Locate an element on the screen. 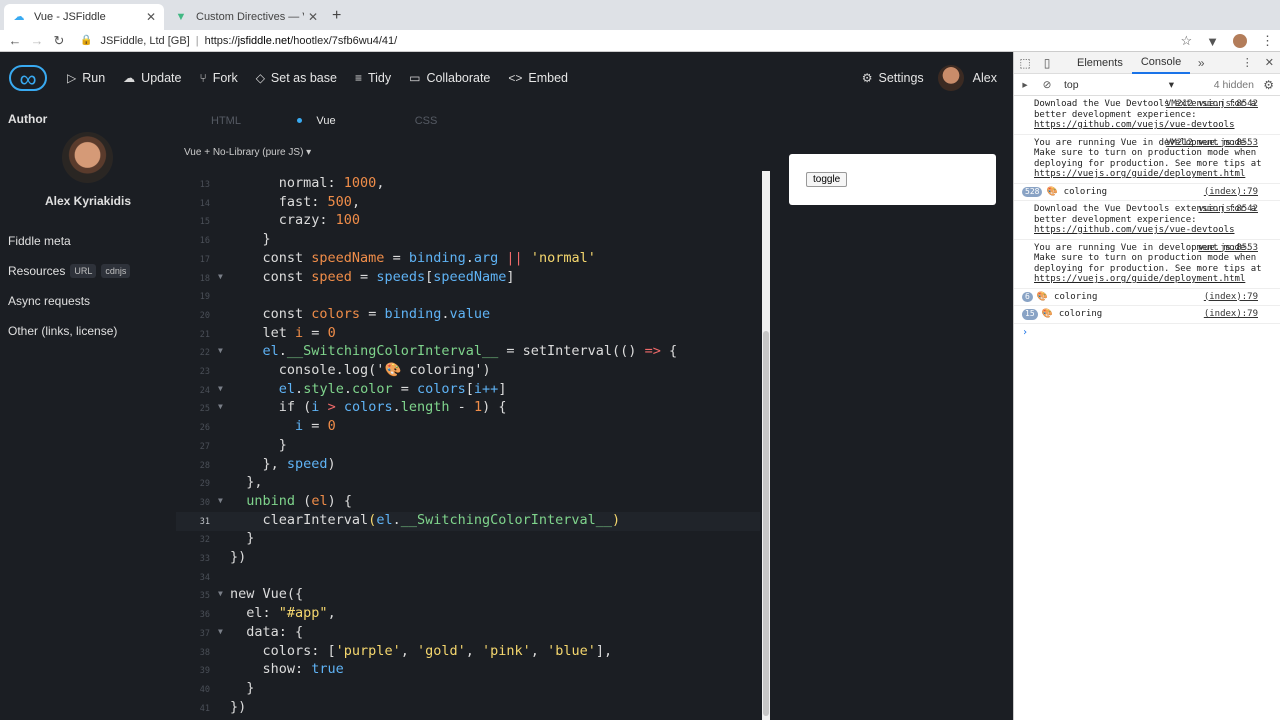  back-icon: ← is located at coordinates (15, 40).